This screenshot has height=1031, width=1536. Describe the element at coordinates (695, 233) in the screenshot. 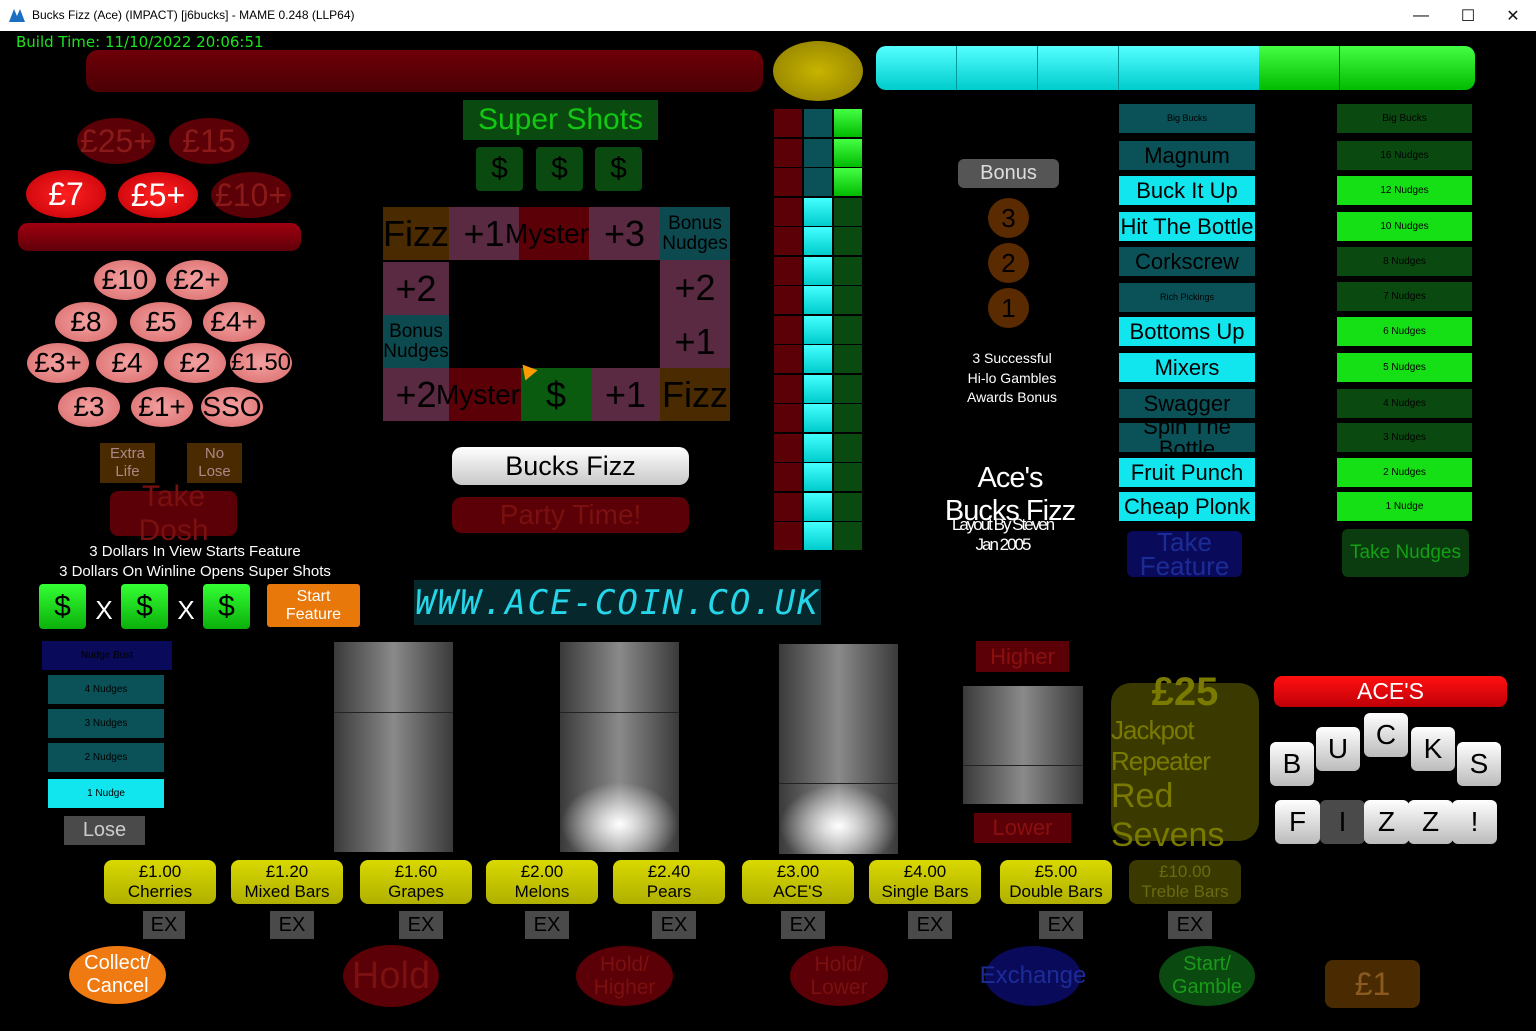

I see `trail-cell: Bonus Nudges` at that location.